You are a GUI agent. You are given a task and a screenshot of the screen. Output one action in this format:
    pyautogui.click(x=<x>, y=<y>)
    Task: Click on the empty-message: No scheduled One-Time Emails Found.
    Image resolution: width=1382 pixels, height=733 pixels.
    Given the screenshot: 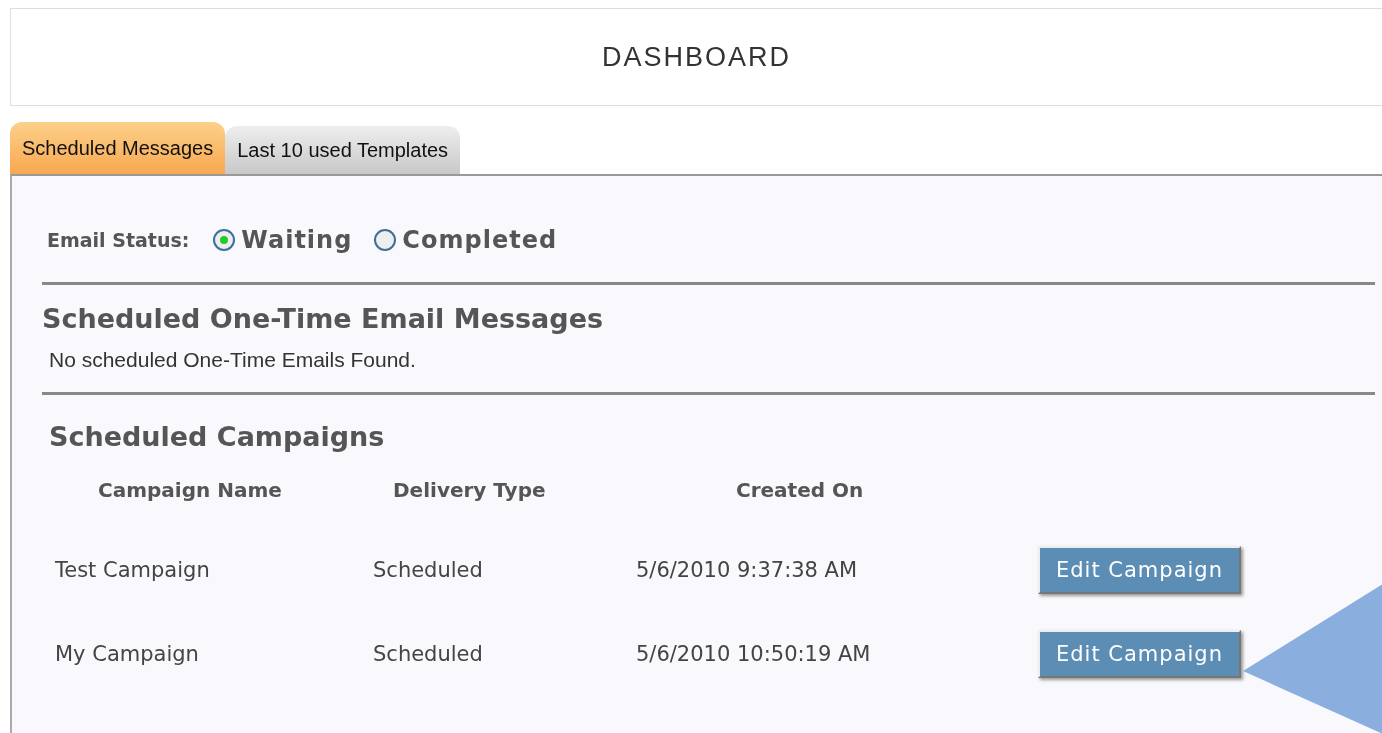 What is the action you would take?
    pyautogui.click(x=232, y=360)
    